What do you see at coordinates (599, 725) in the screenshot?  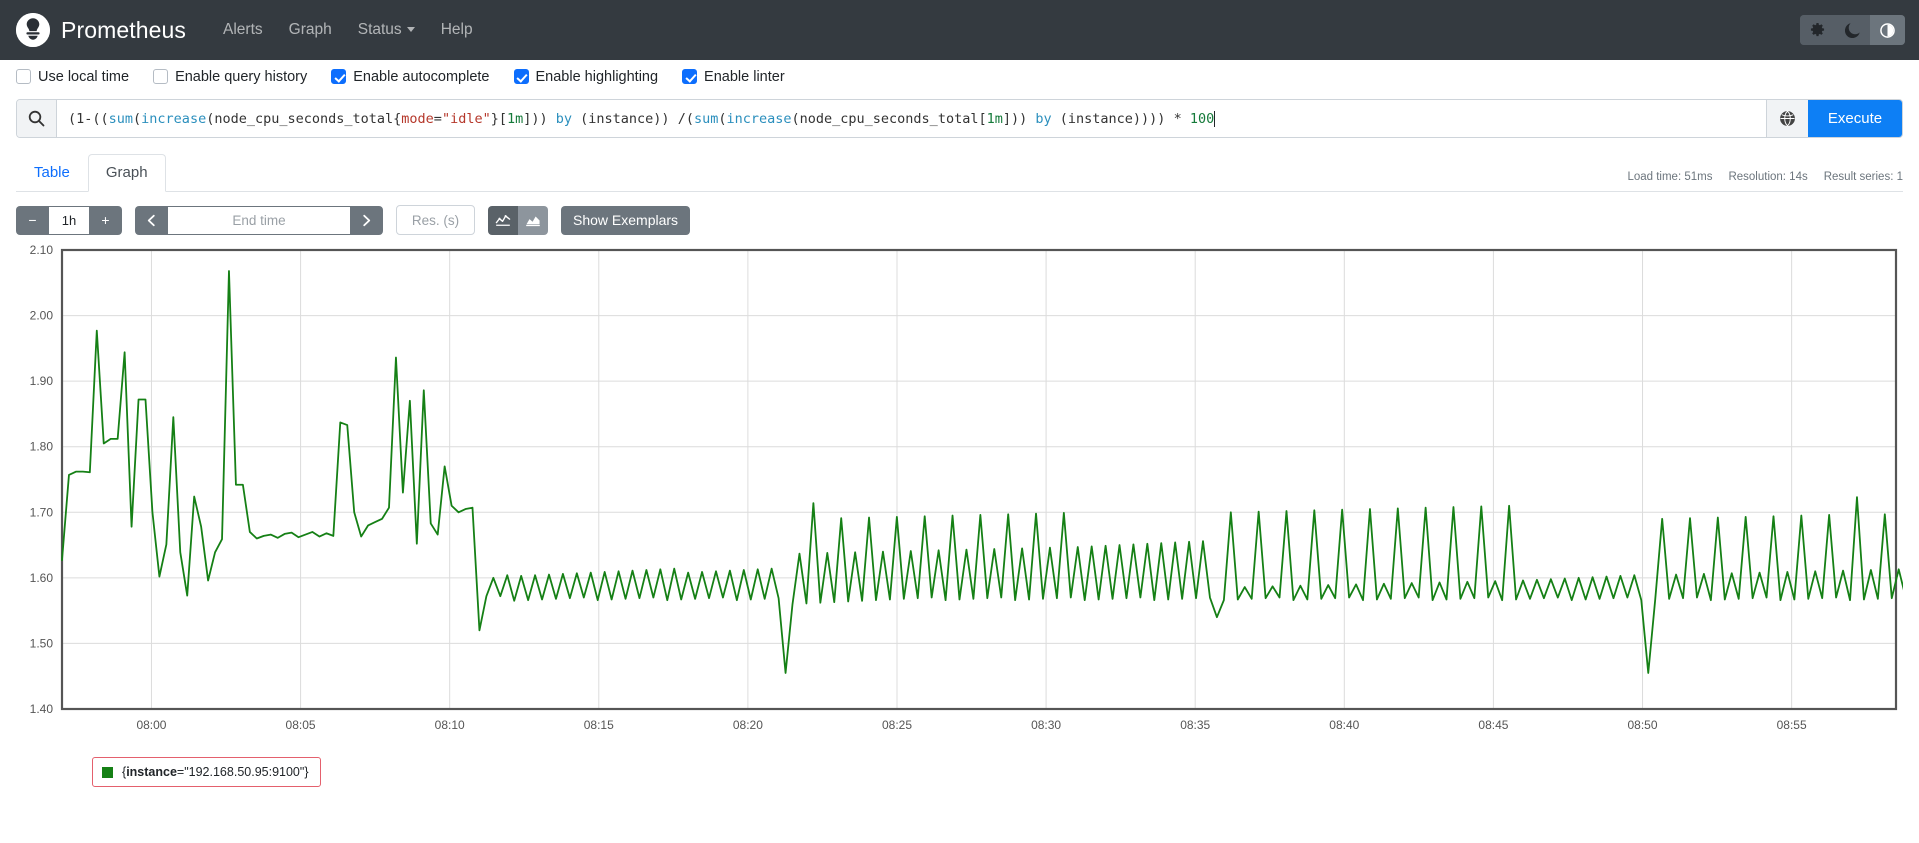 I see `x-axis-tick-label: 08:15` at bounding box center [599, 725].